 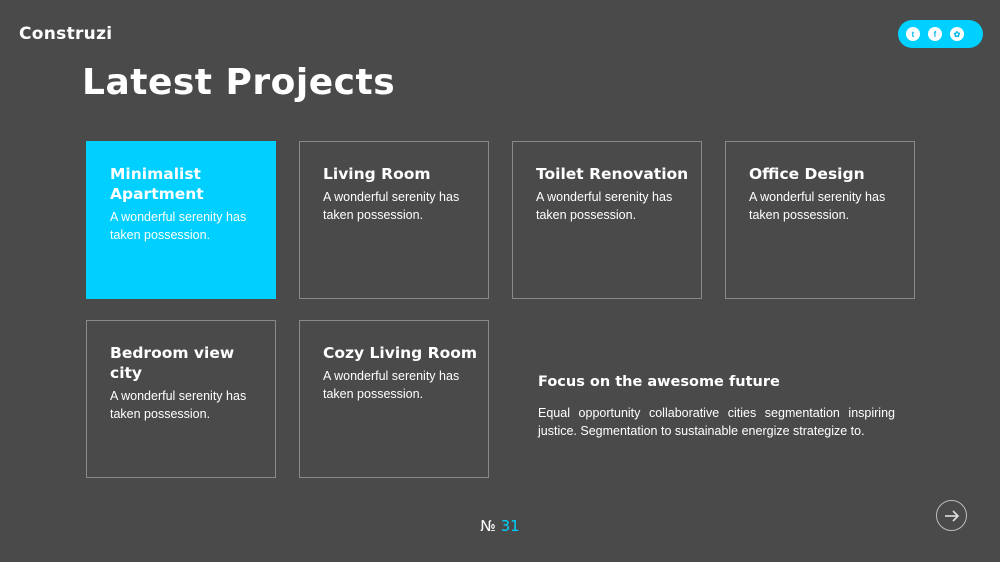 What do you see at coordinates (377, 174) in the screenshot?
I see `project-title: Living Room` at bounding box center [377, 174].